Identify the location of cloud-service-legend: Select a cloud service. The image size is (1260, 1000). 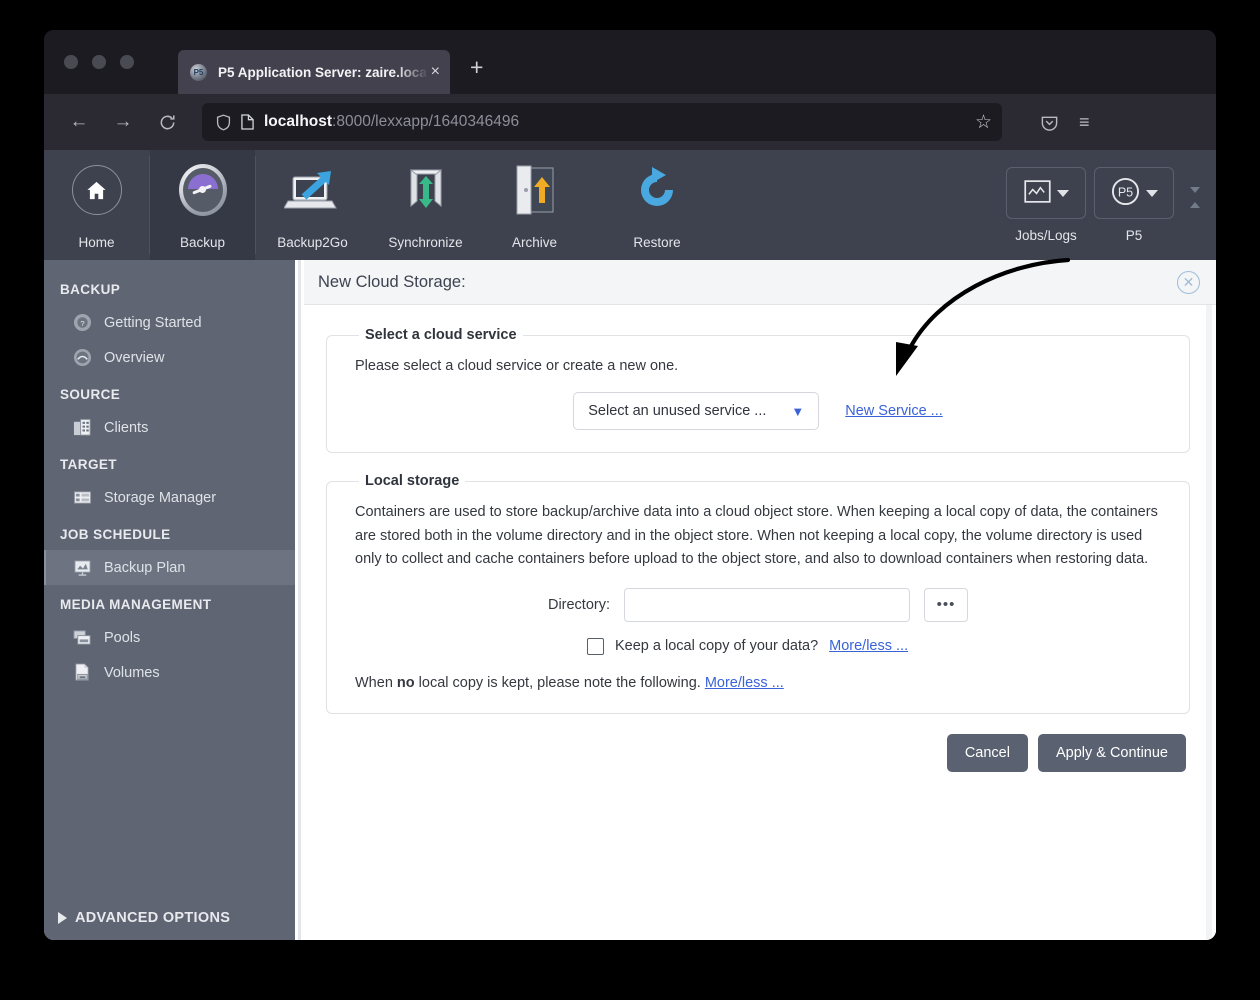
(441, 335).